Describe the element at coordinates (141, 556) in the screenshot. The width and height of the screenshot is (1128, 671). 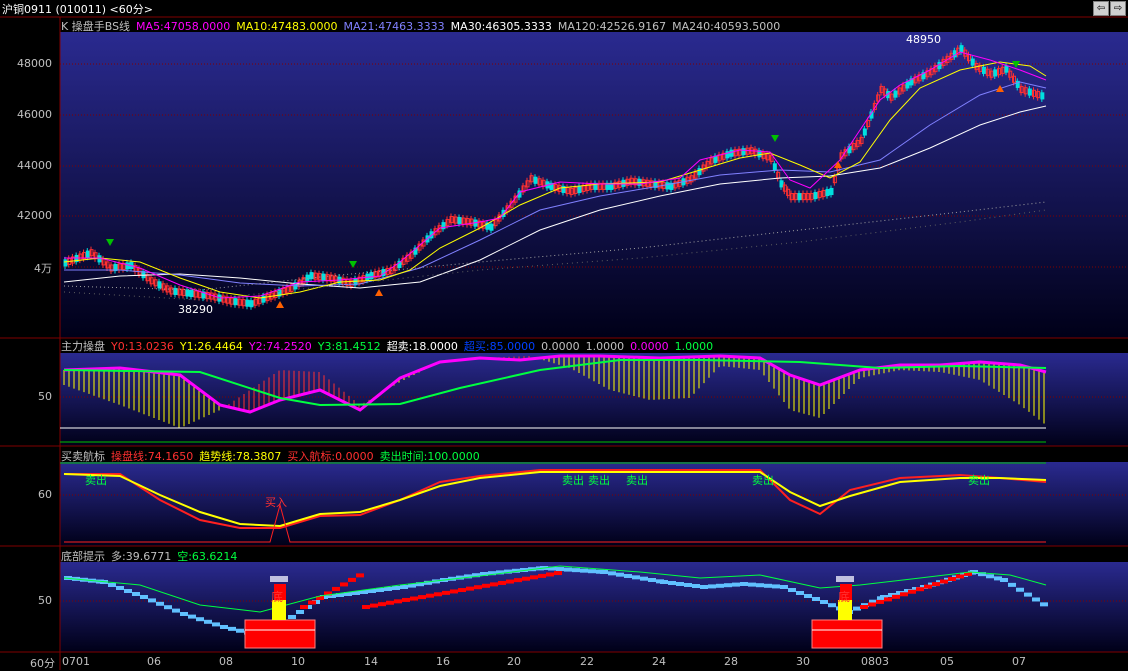
I see `long-value: 多:39.6771` at that location.